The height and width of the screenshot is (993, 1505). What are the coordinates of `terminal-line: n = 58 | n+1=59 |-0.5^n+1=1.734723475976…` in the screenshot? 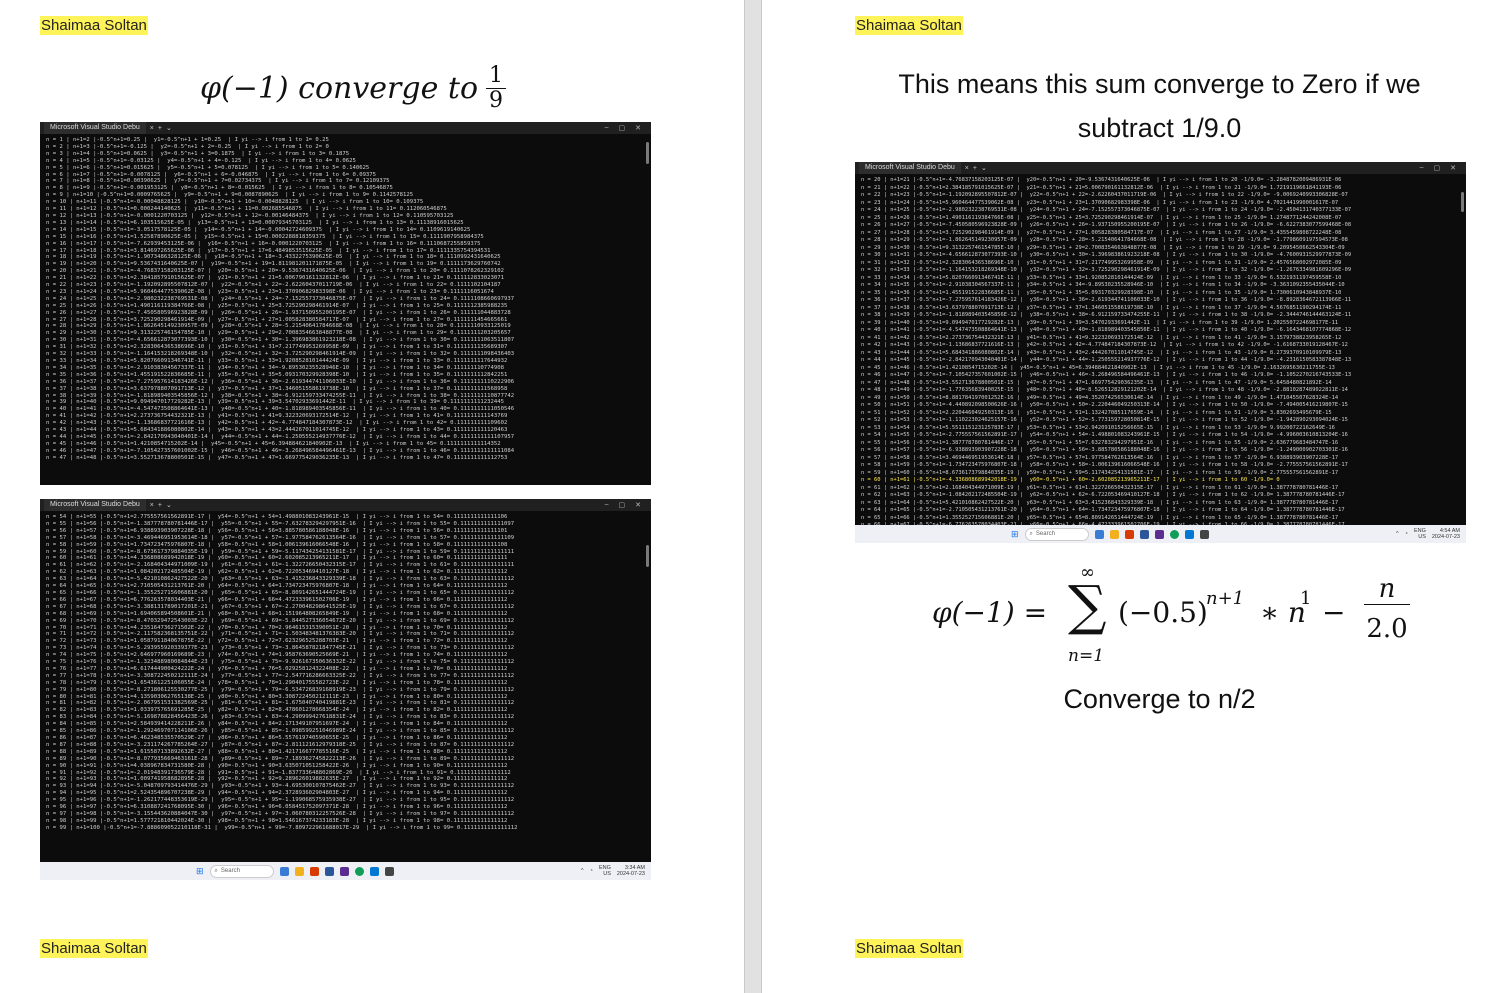 It's located at (277, 544).